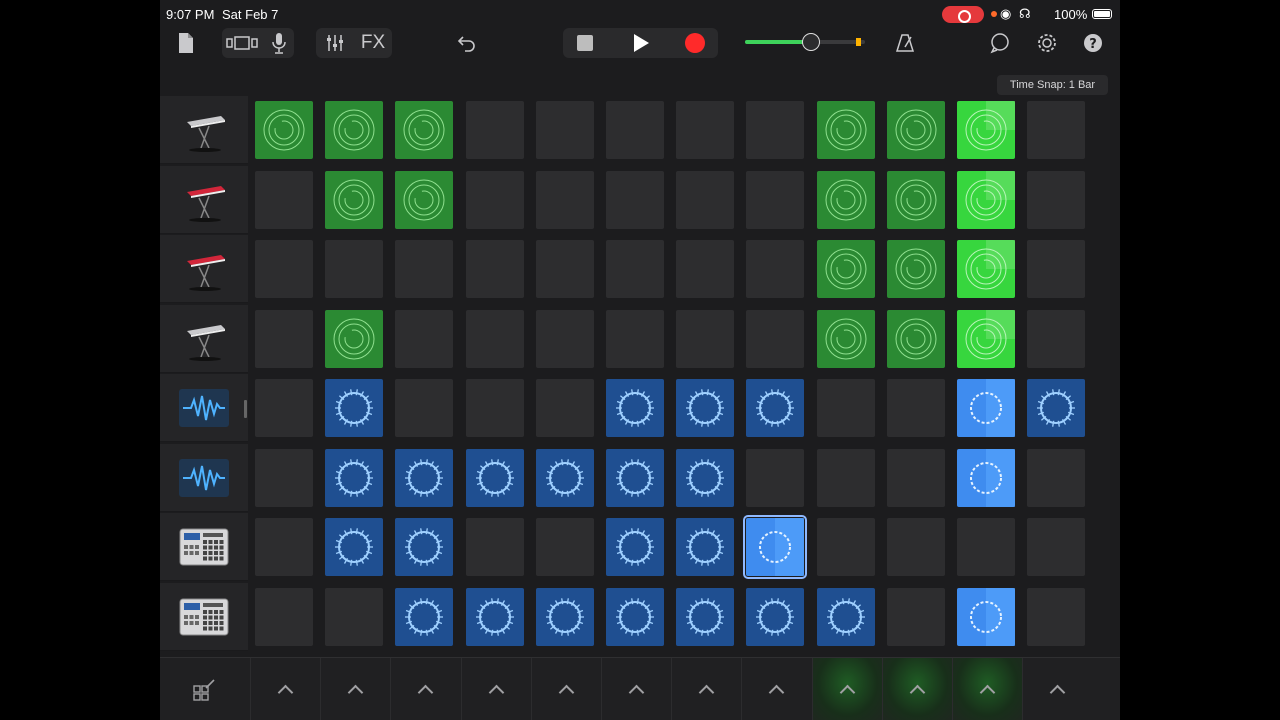 This screenshot has height=720, width=1280. I want to click on empty-cell-r8-c10, so click(915, 616).